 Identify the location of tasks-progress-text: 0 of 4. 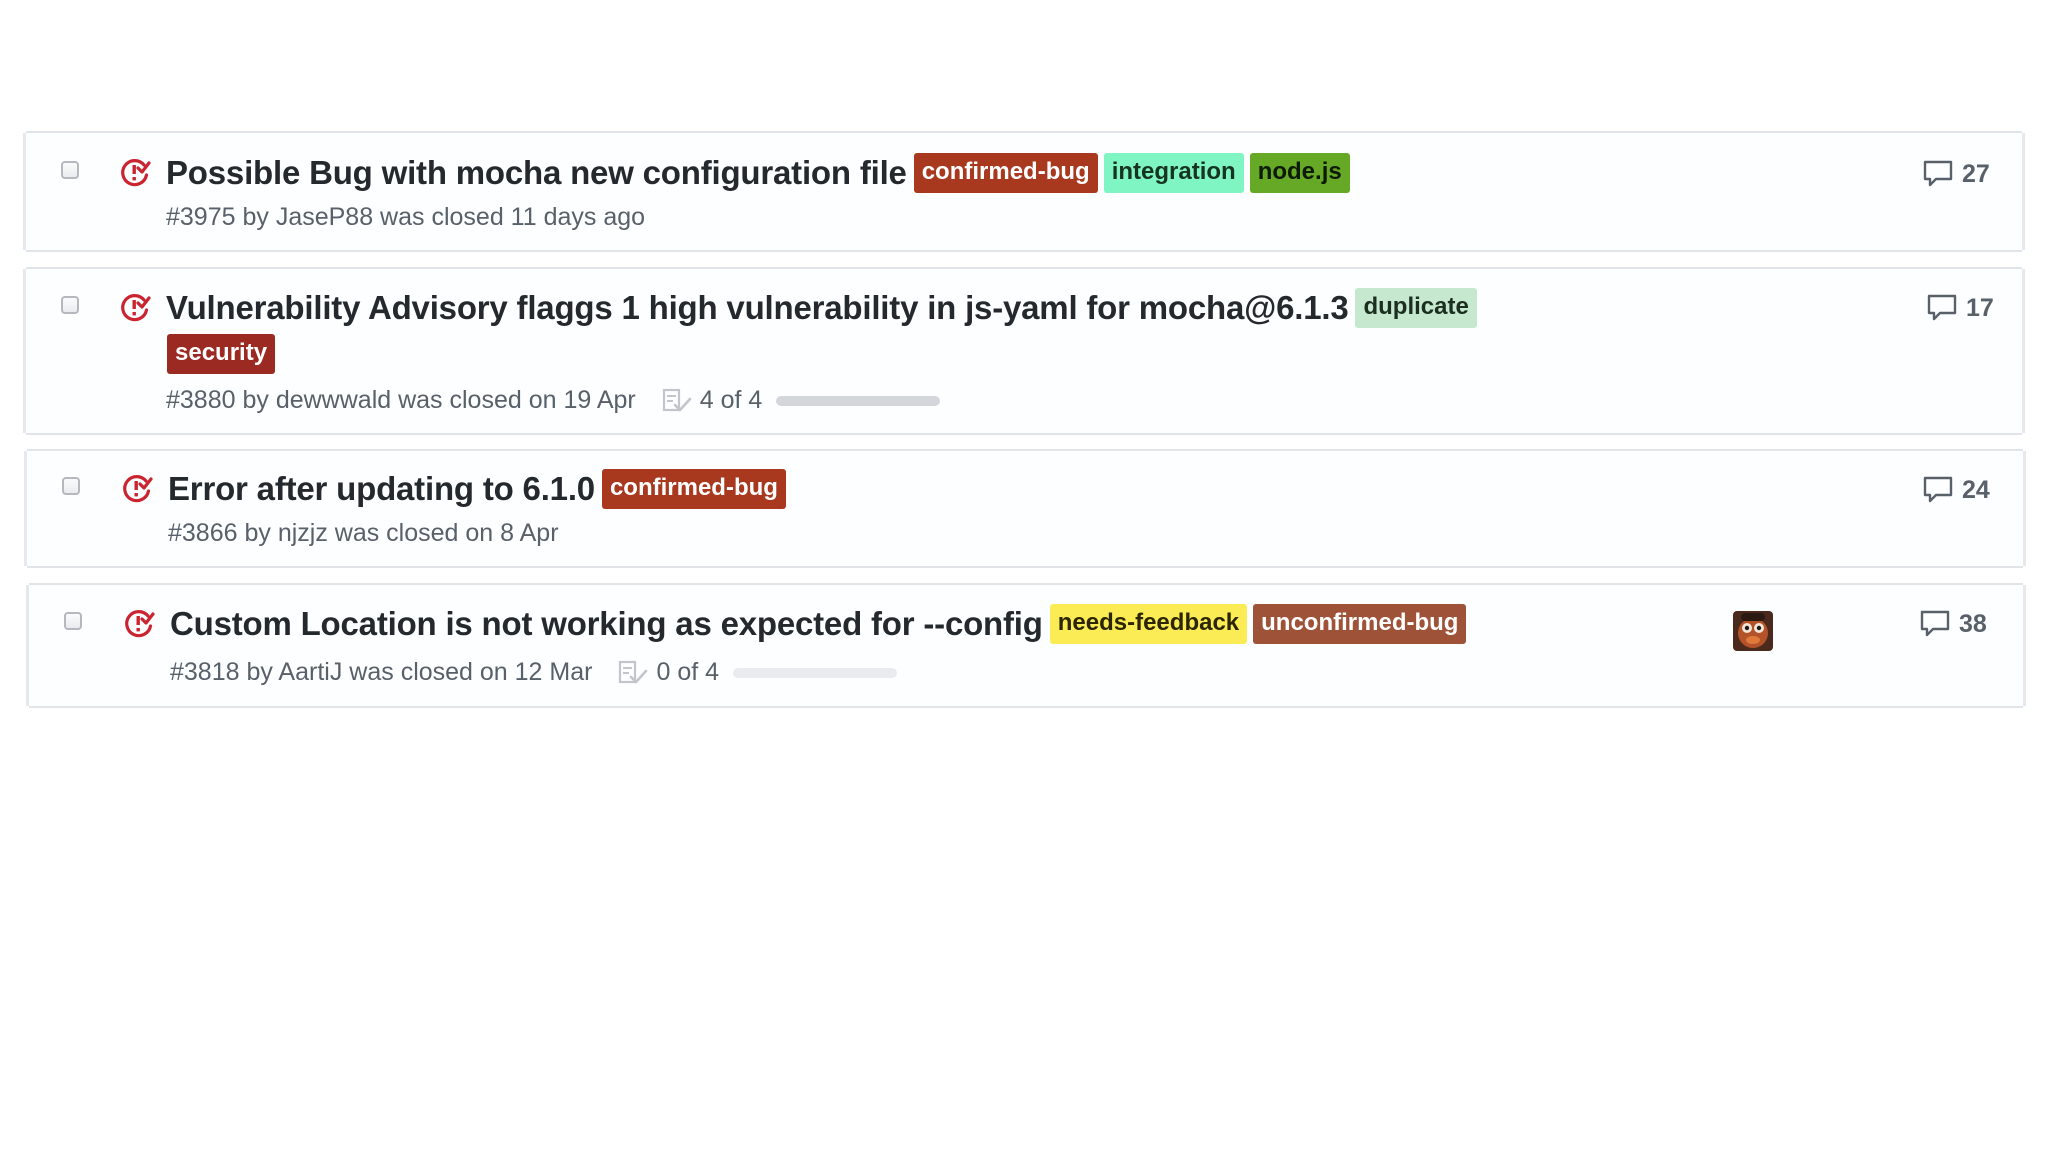
(688, 672).